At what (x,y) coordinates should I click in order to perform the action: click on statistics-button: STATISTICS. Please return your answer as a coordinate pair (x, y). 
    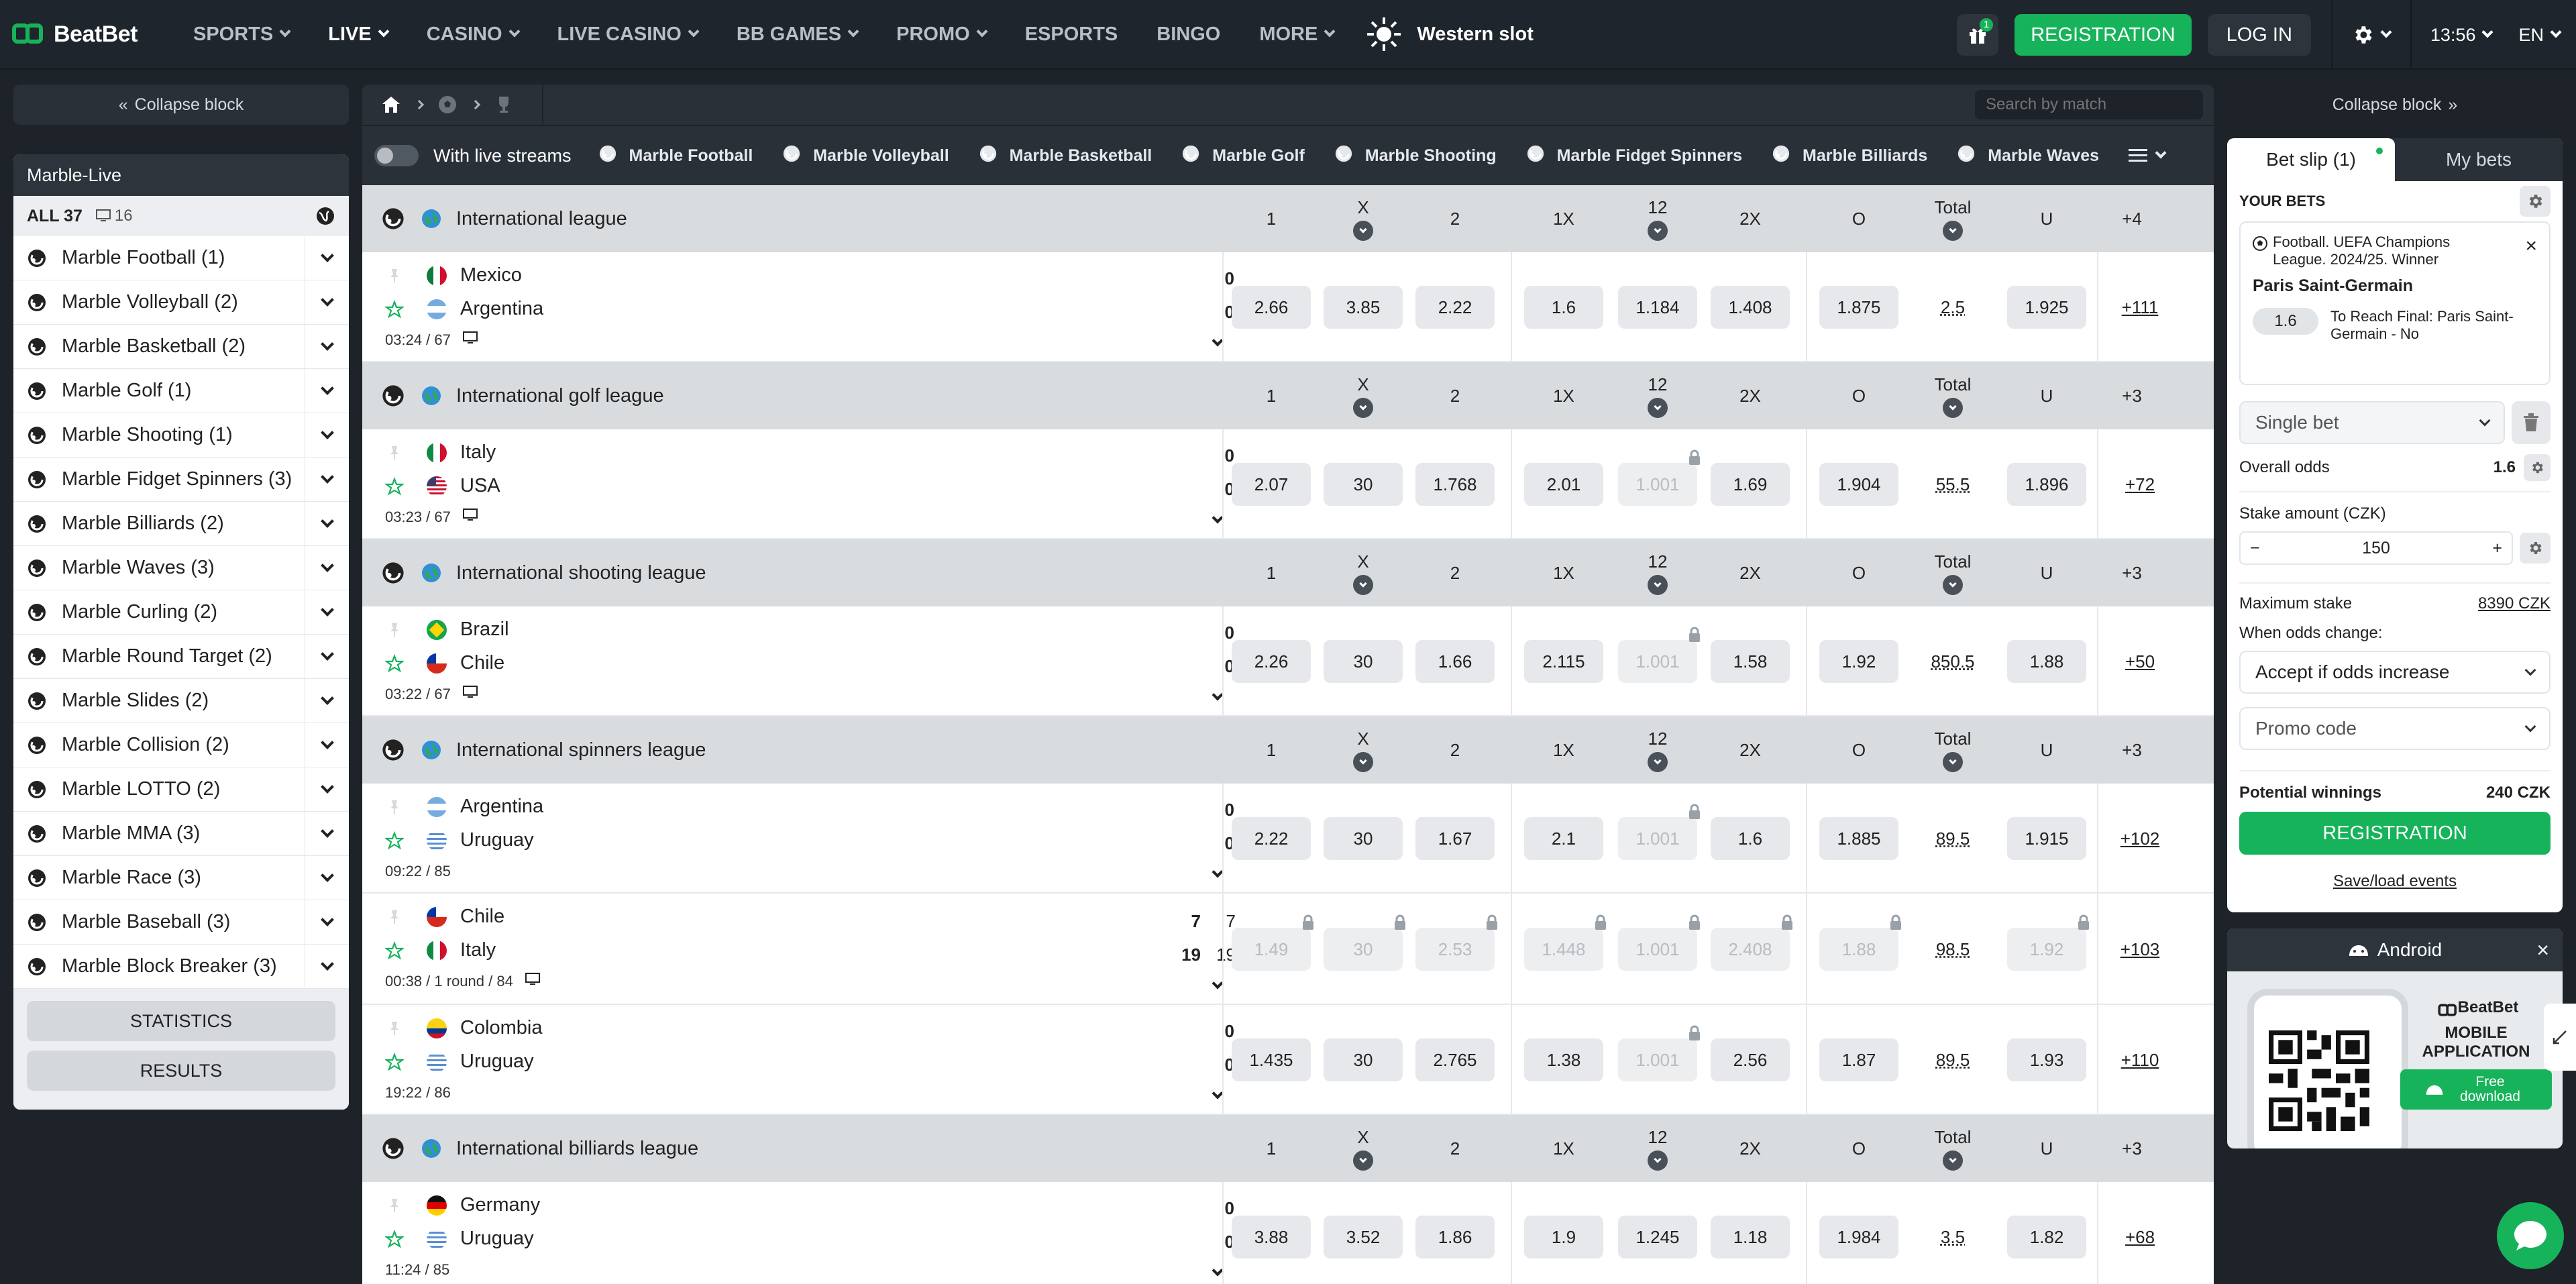
    Looking at the image, I should click on (181, 1021).